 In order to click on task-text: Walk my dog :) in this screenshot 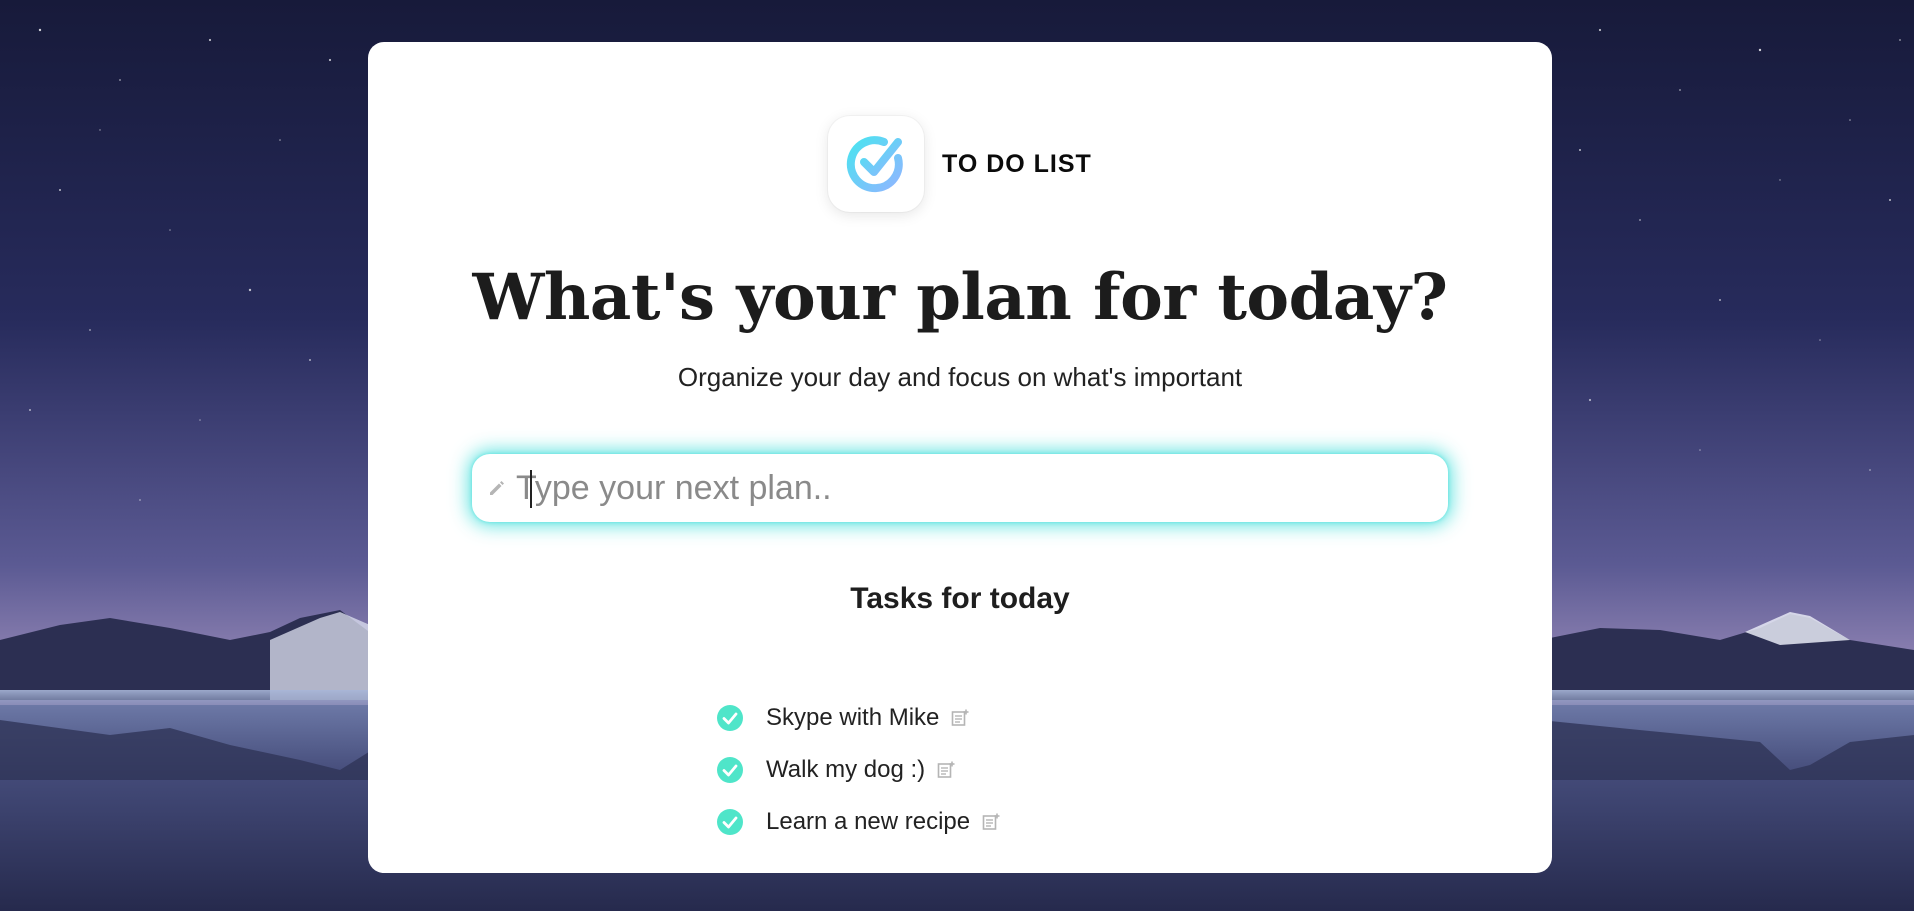, I will do `click(846, 769)`.